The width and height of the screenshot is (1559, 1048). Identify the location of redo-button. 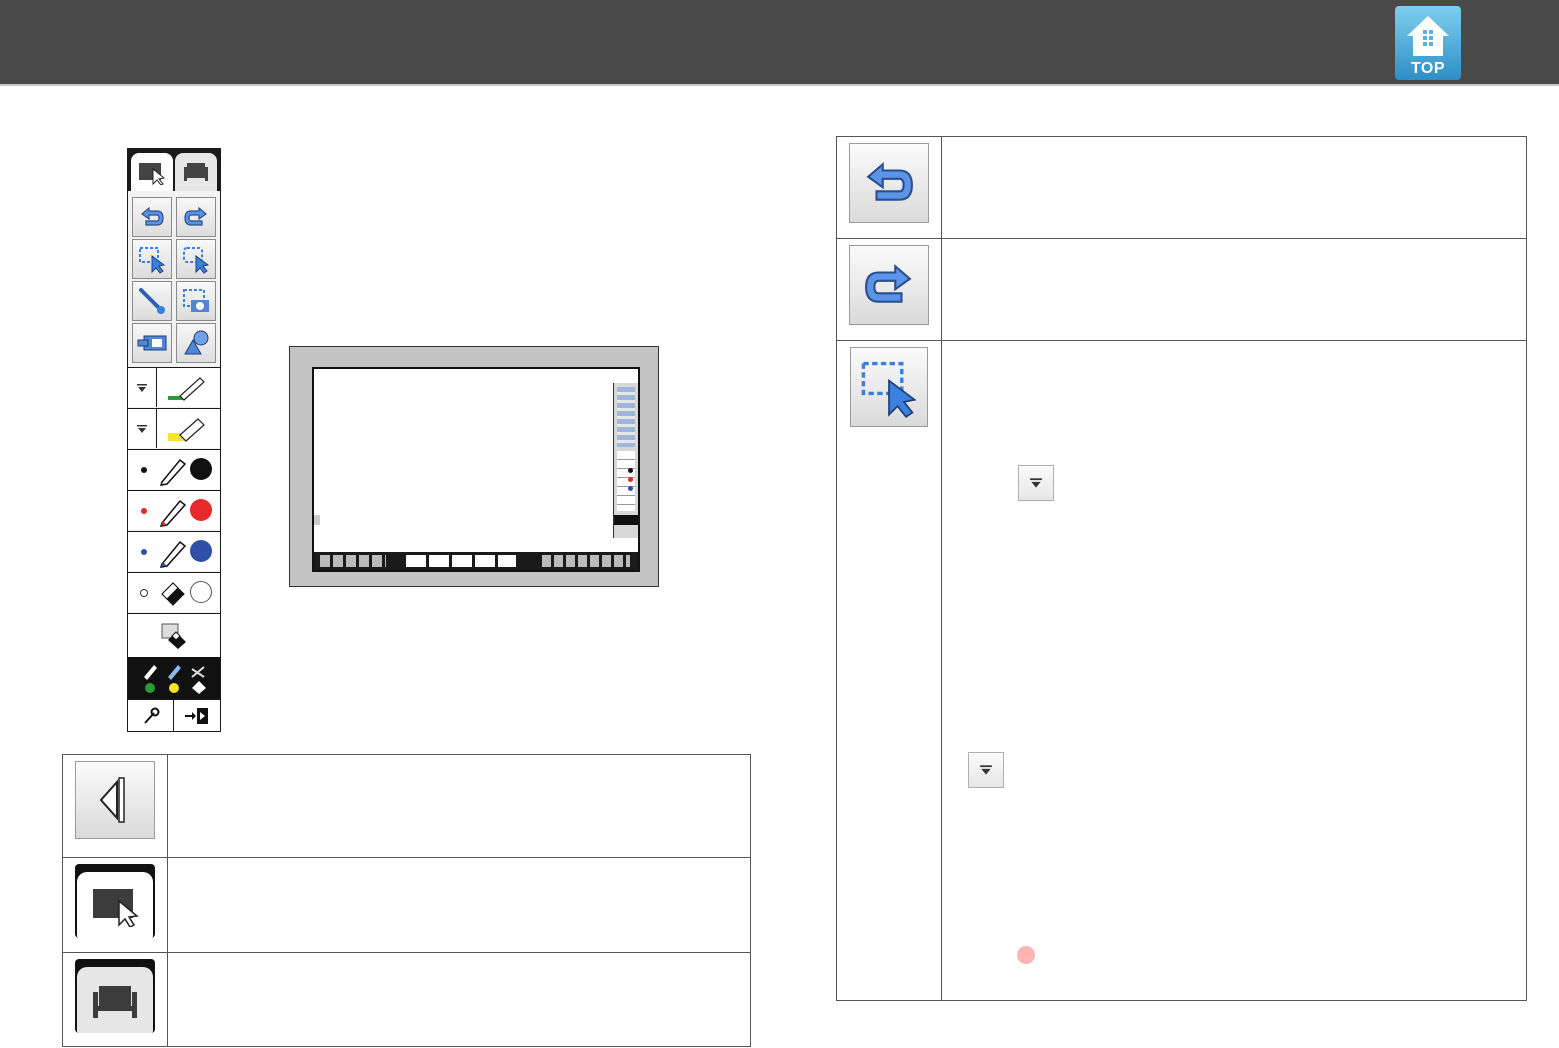
(196, 217).